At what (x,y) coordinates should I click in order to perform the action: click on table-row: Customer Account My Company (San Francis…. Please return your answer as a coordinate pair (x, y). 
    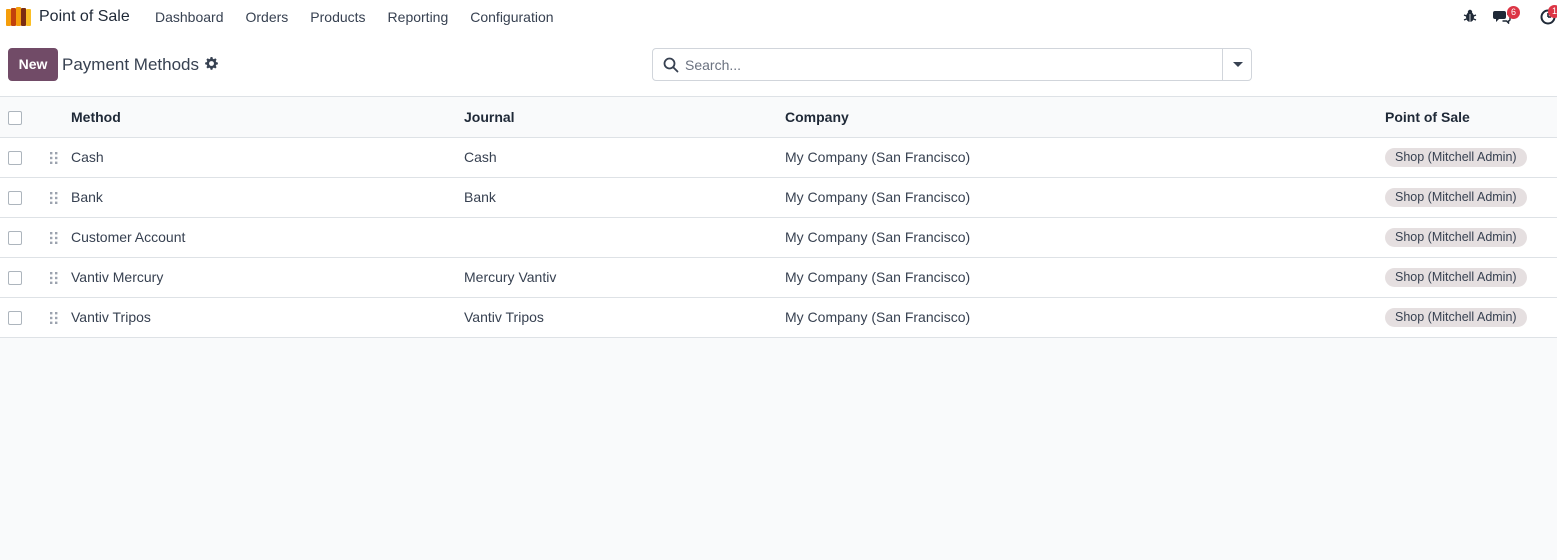
    Looking at the image, I should click on (778, 237).